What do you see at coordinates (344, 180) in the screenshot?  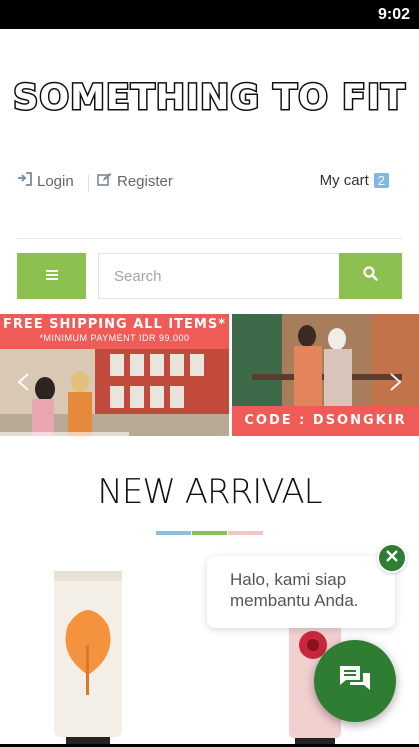 I see `cart-label: My cart` at bounding box center [344, 180].